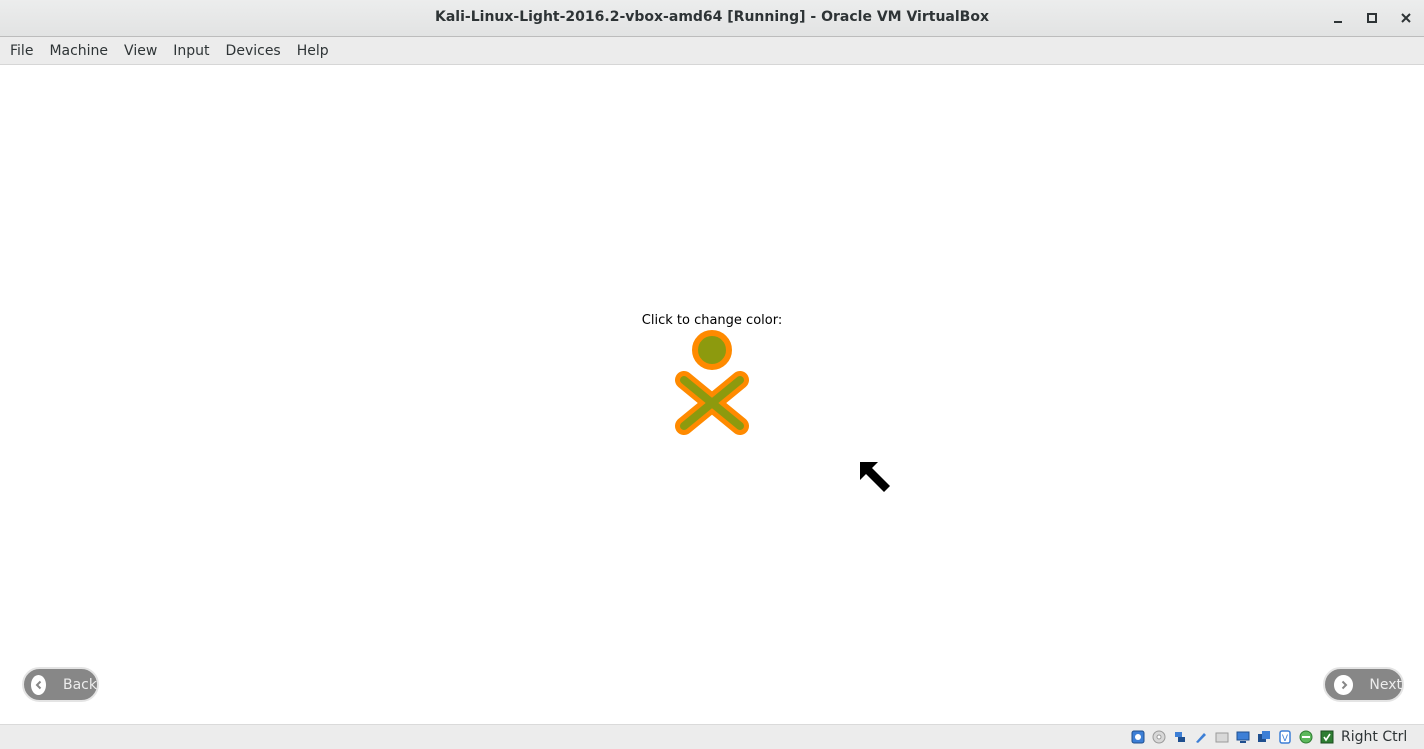 The height and width of the screenshot is (749, 1424). What do you see at coordinates (140, 51) in the screenshot?
I see `menu-view: View` at bounding box center [140, 51].